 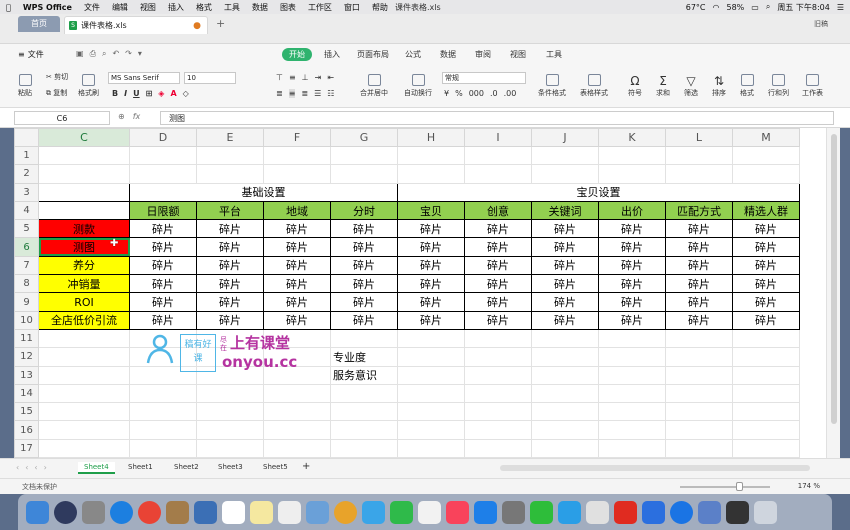 What do you see at coordinates (297, 137) in the screenshot?
I see `col-header-f: F` at bounding box center [297, 137].